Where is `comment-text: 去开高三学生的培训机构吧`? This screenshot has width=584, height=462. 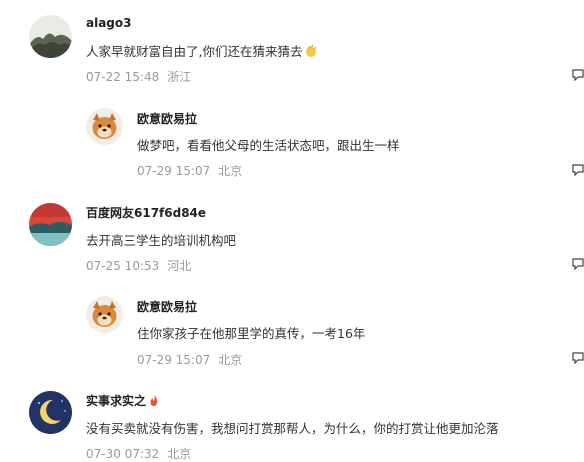
comment-text: 去开高三学生的培训机构吧 is located at coordinates (161, 240).